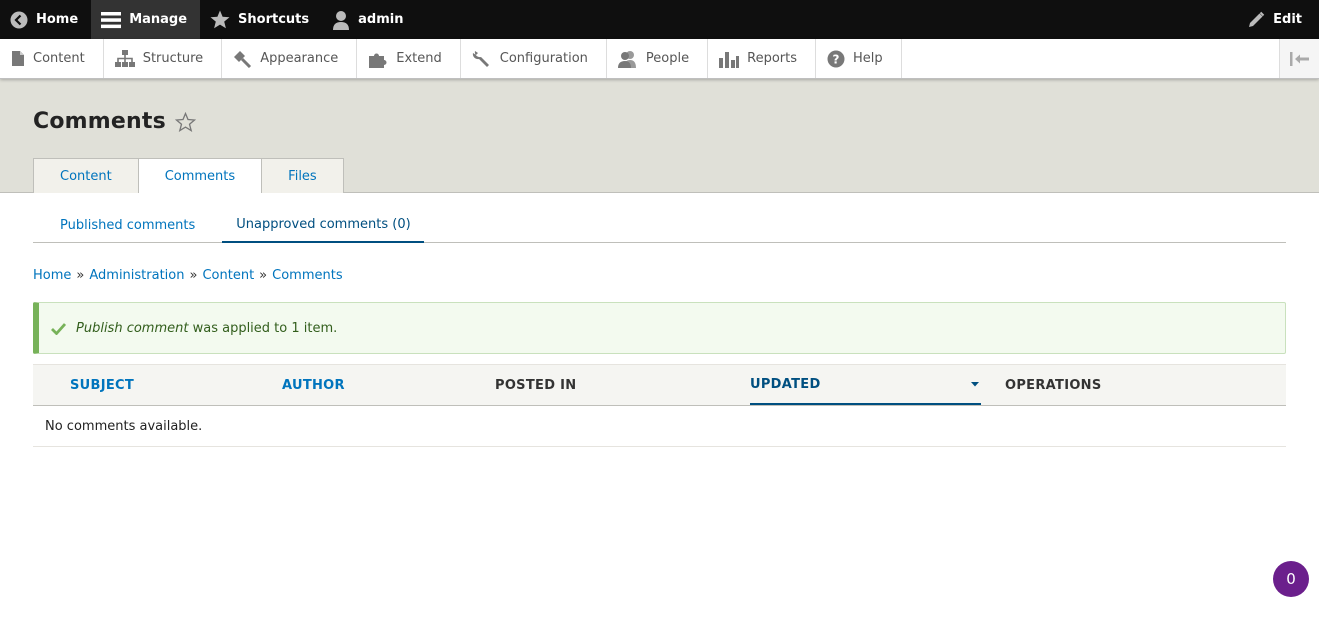 Image resolution: width=1319 pixels, height=629 pixels. Describe the element at coordinates (772, 58) in the screenshot. I see `tray-item-label: Reports` at that location.